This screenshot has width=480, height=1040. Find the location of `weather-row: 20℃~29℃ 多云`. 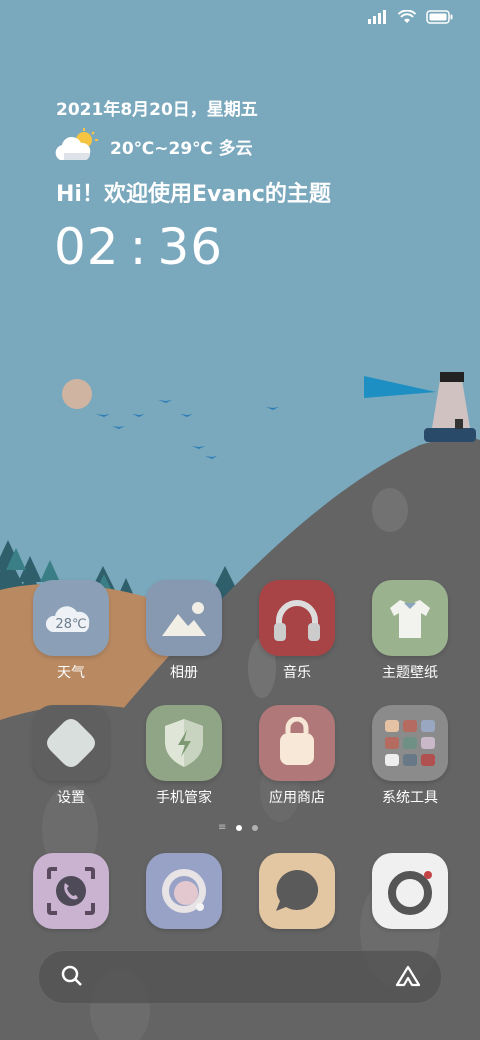

weather-row: 20℃~29℃ 多云 is located at coordinates (152, 146).